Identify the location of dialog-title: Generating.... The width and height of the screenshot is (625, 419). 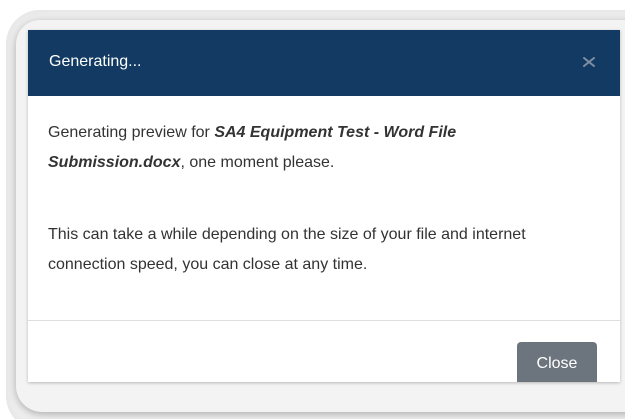
(95, 61).